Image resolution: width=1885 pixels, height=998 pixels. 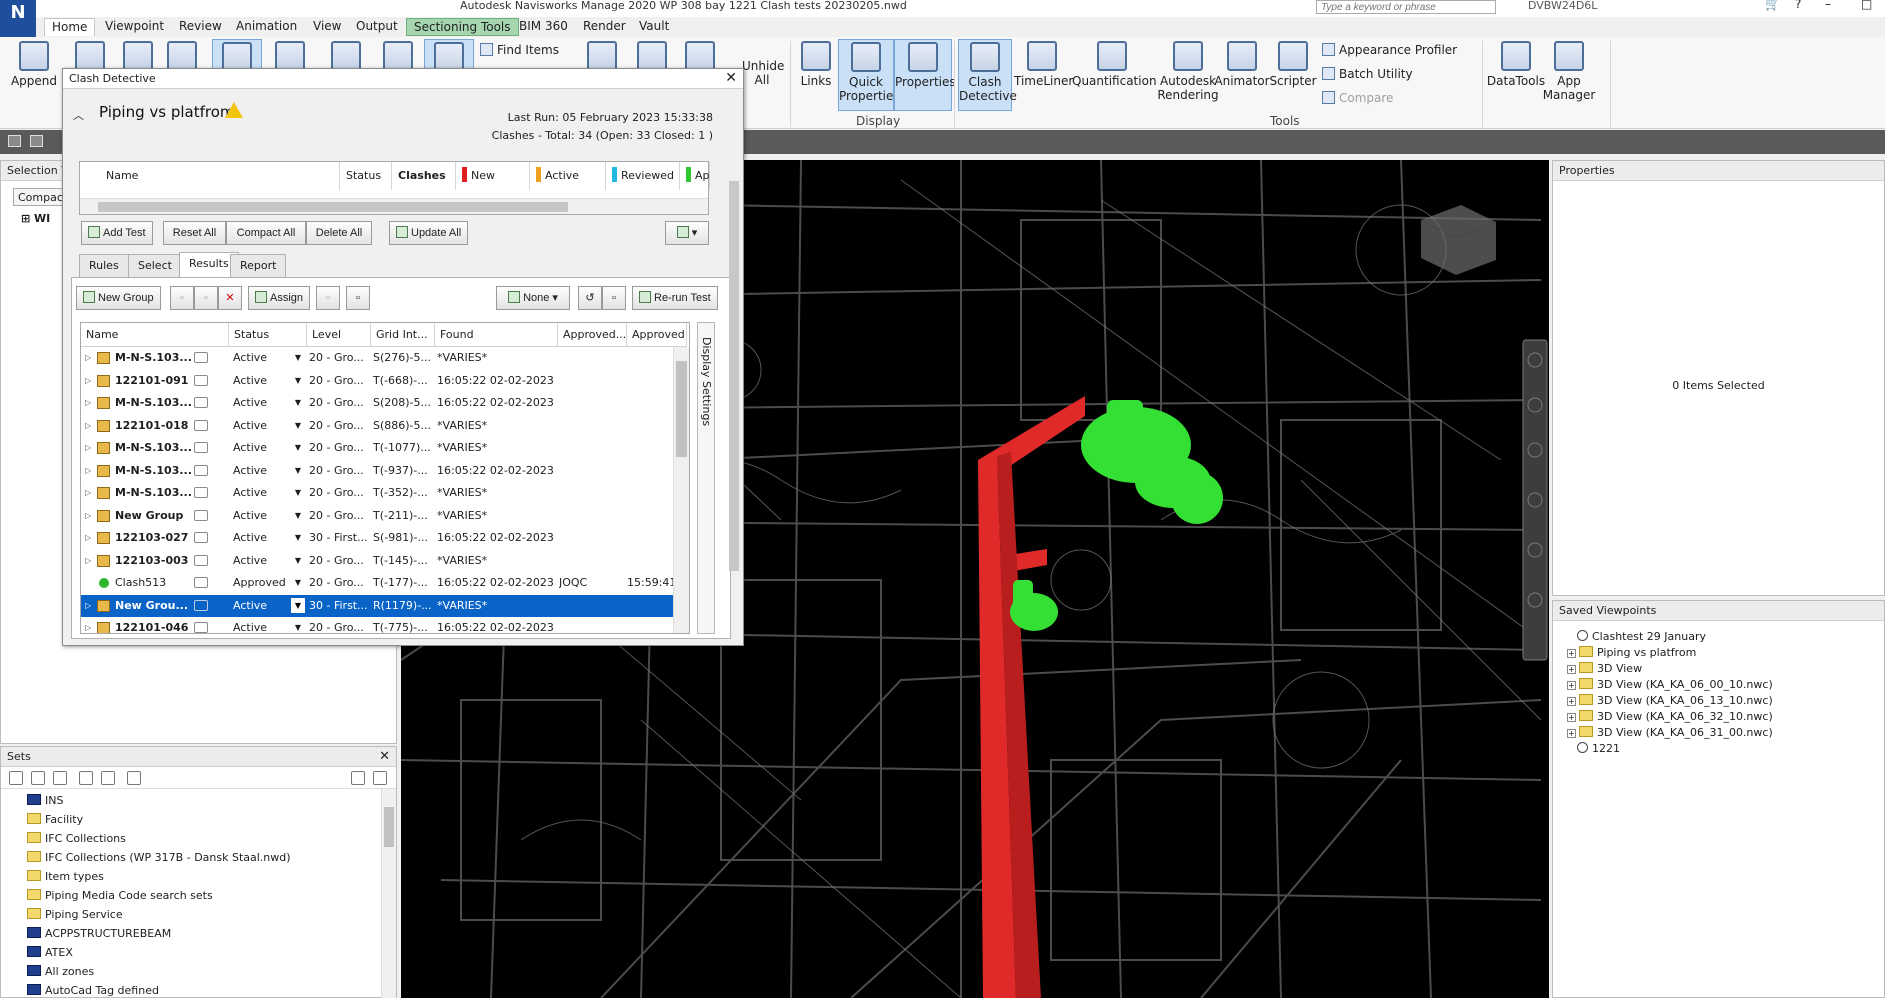 What do you see at coordinates (695, 176) in the screenshot?
I see `tests-column-ap: Ap` at bounding box center [695, 176].